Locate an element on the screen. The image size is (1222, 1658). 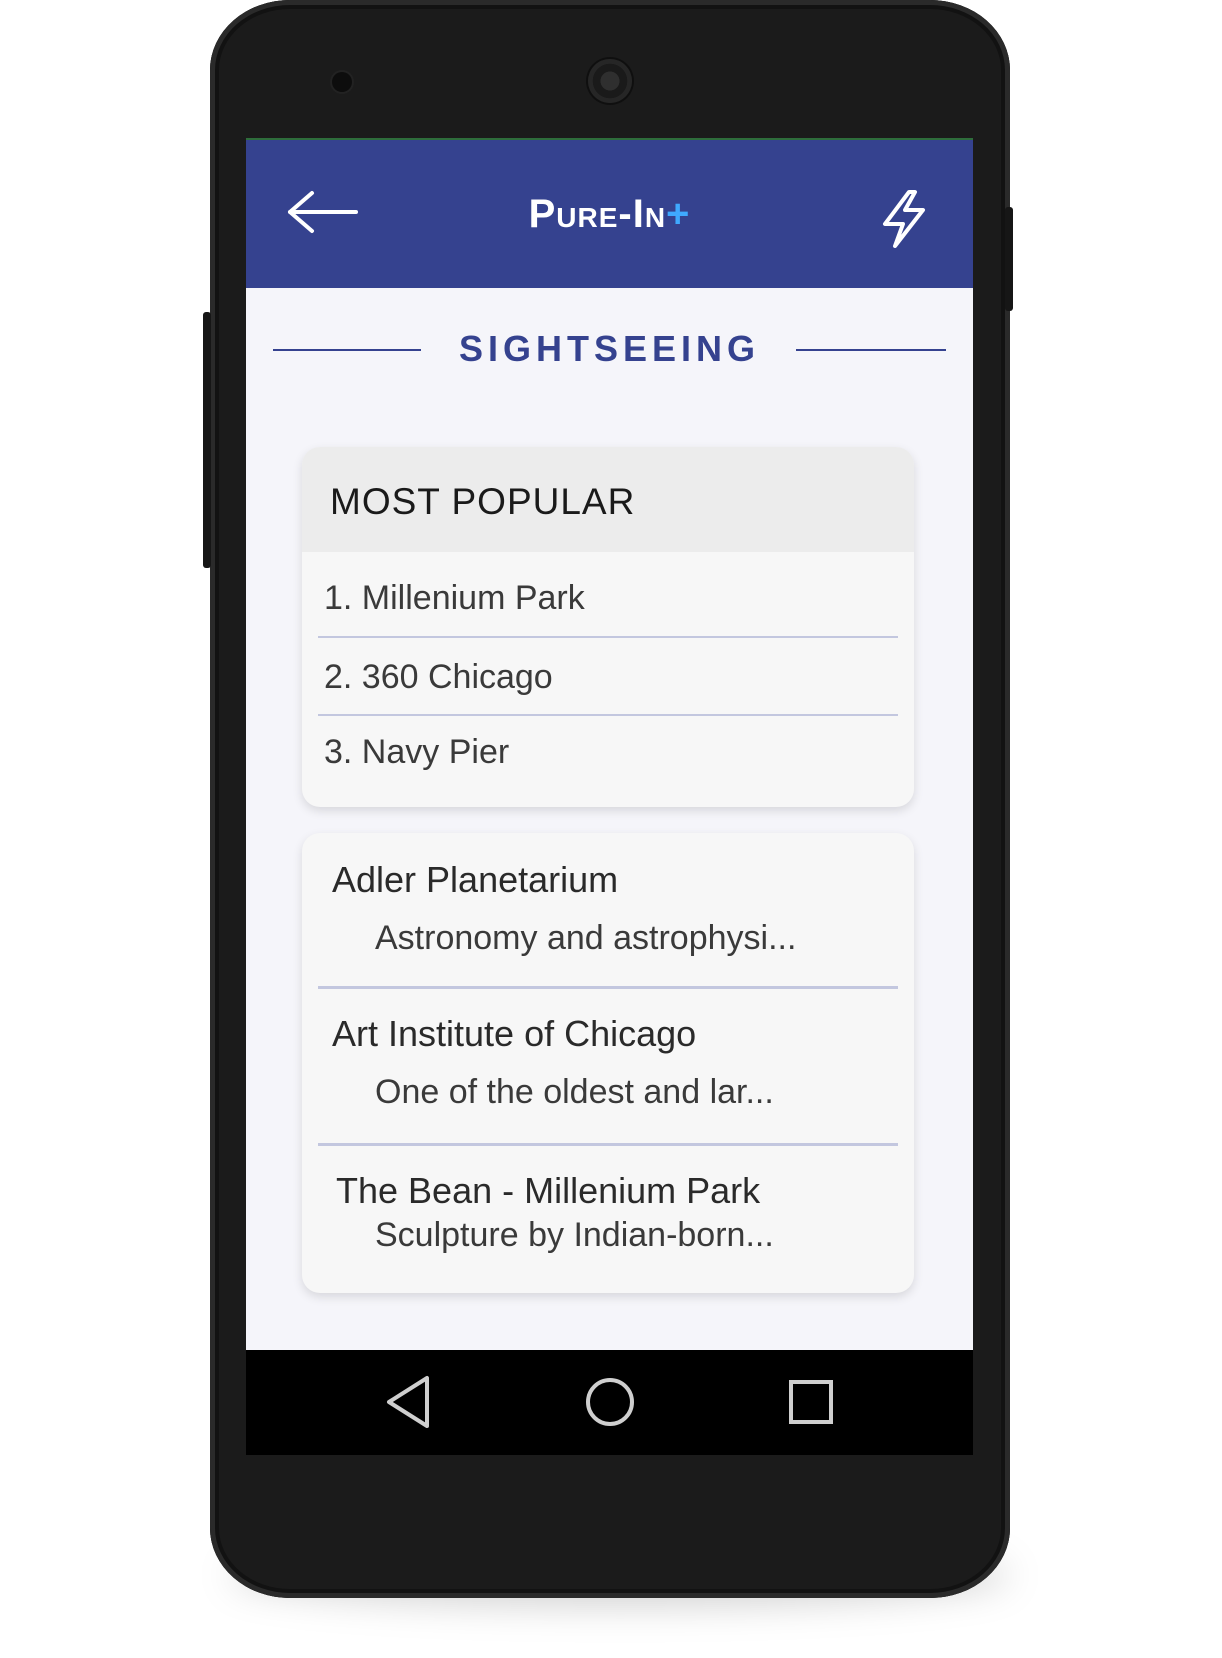
app-title-plus: + is located at coordinates (678, 214).